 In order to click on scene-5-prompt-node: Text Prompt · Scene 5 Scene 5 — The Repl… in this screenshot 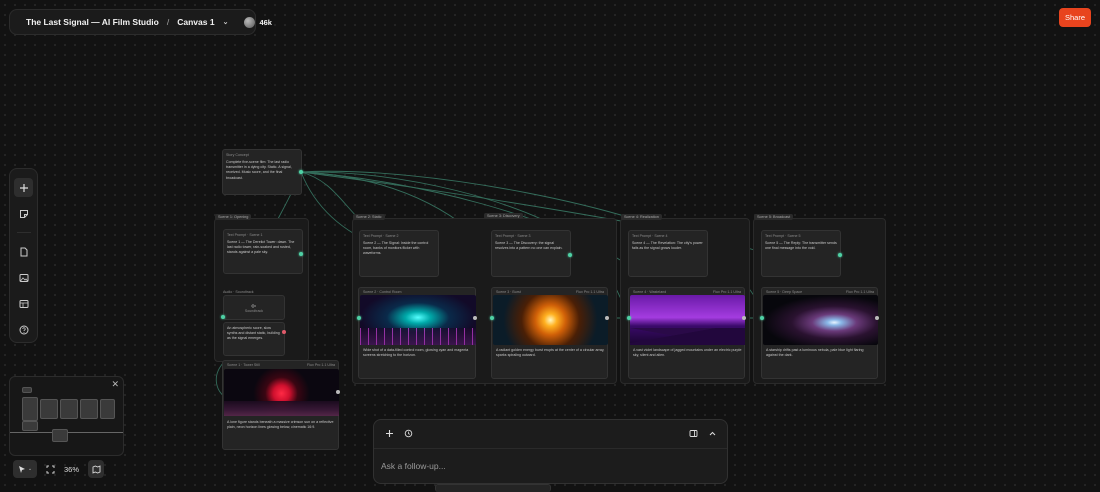, I will do `click(801, 253)`.